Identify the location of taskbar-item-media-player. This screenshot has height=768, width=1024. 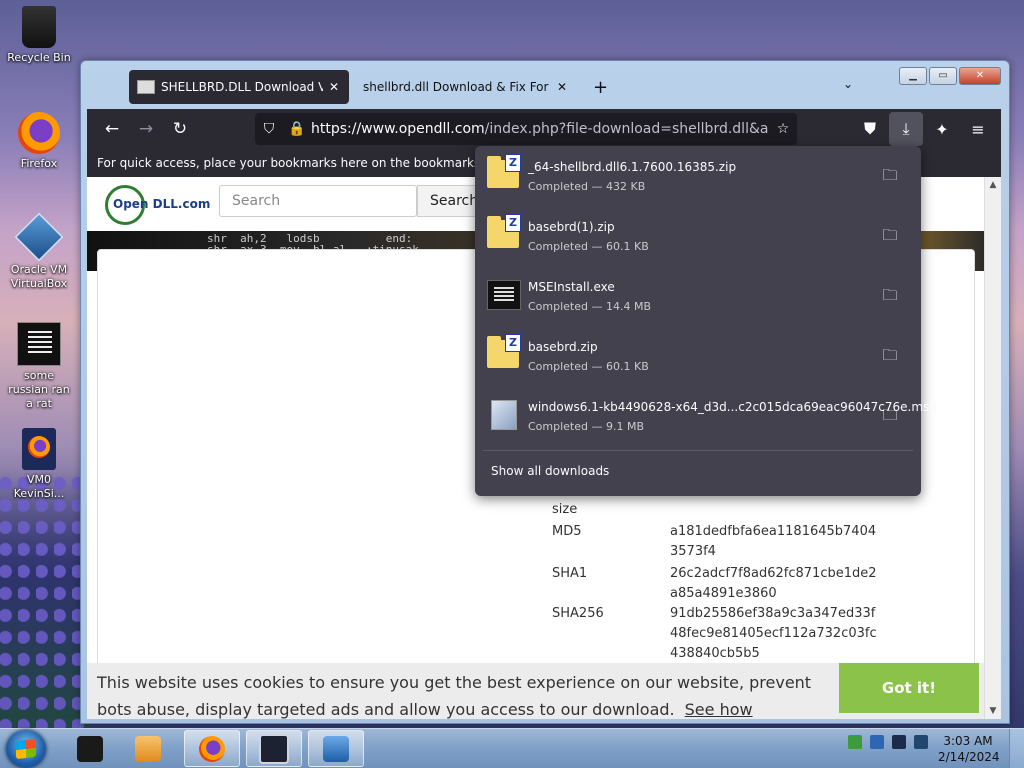
(148, 748).